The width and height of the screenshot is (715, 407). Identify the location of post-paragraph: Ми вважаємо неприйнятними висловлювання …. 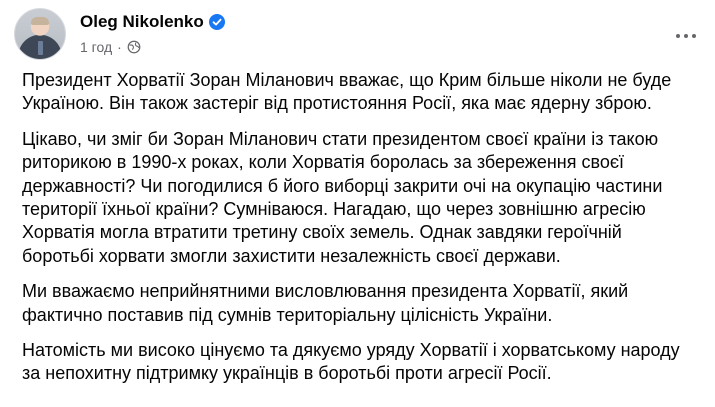
(364, 303).